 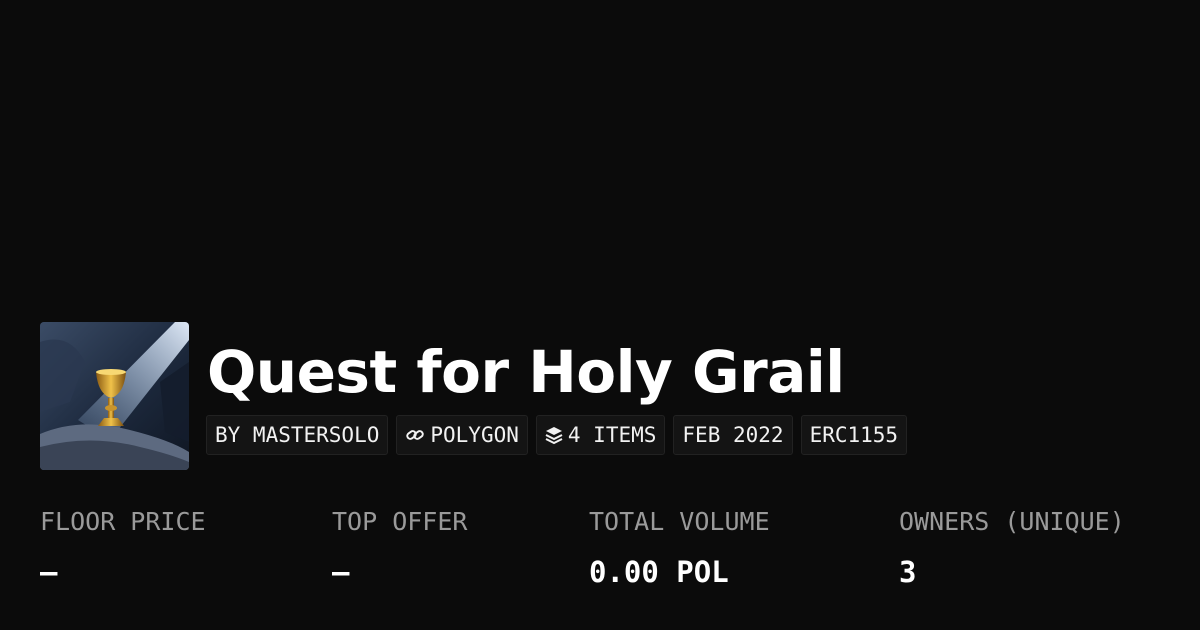 I want to click on date-label: FEB 2022, so click(x=733, y=435).